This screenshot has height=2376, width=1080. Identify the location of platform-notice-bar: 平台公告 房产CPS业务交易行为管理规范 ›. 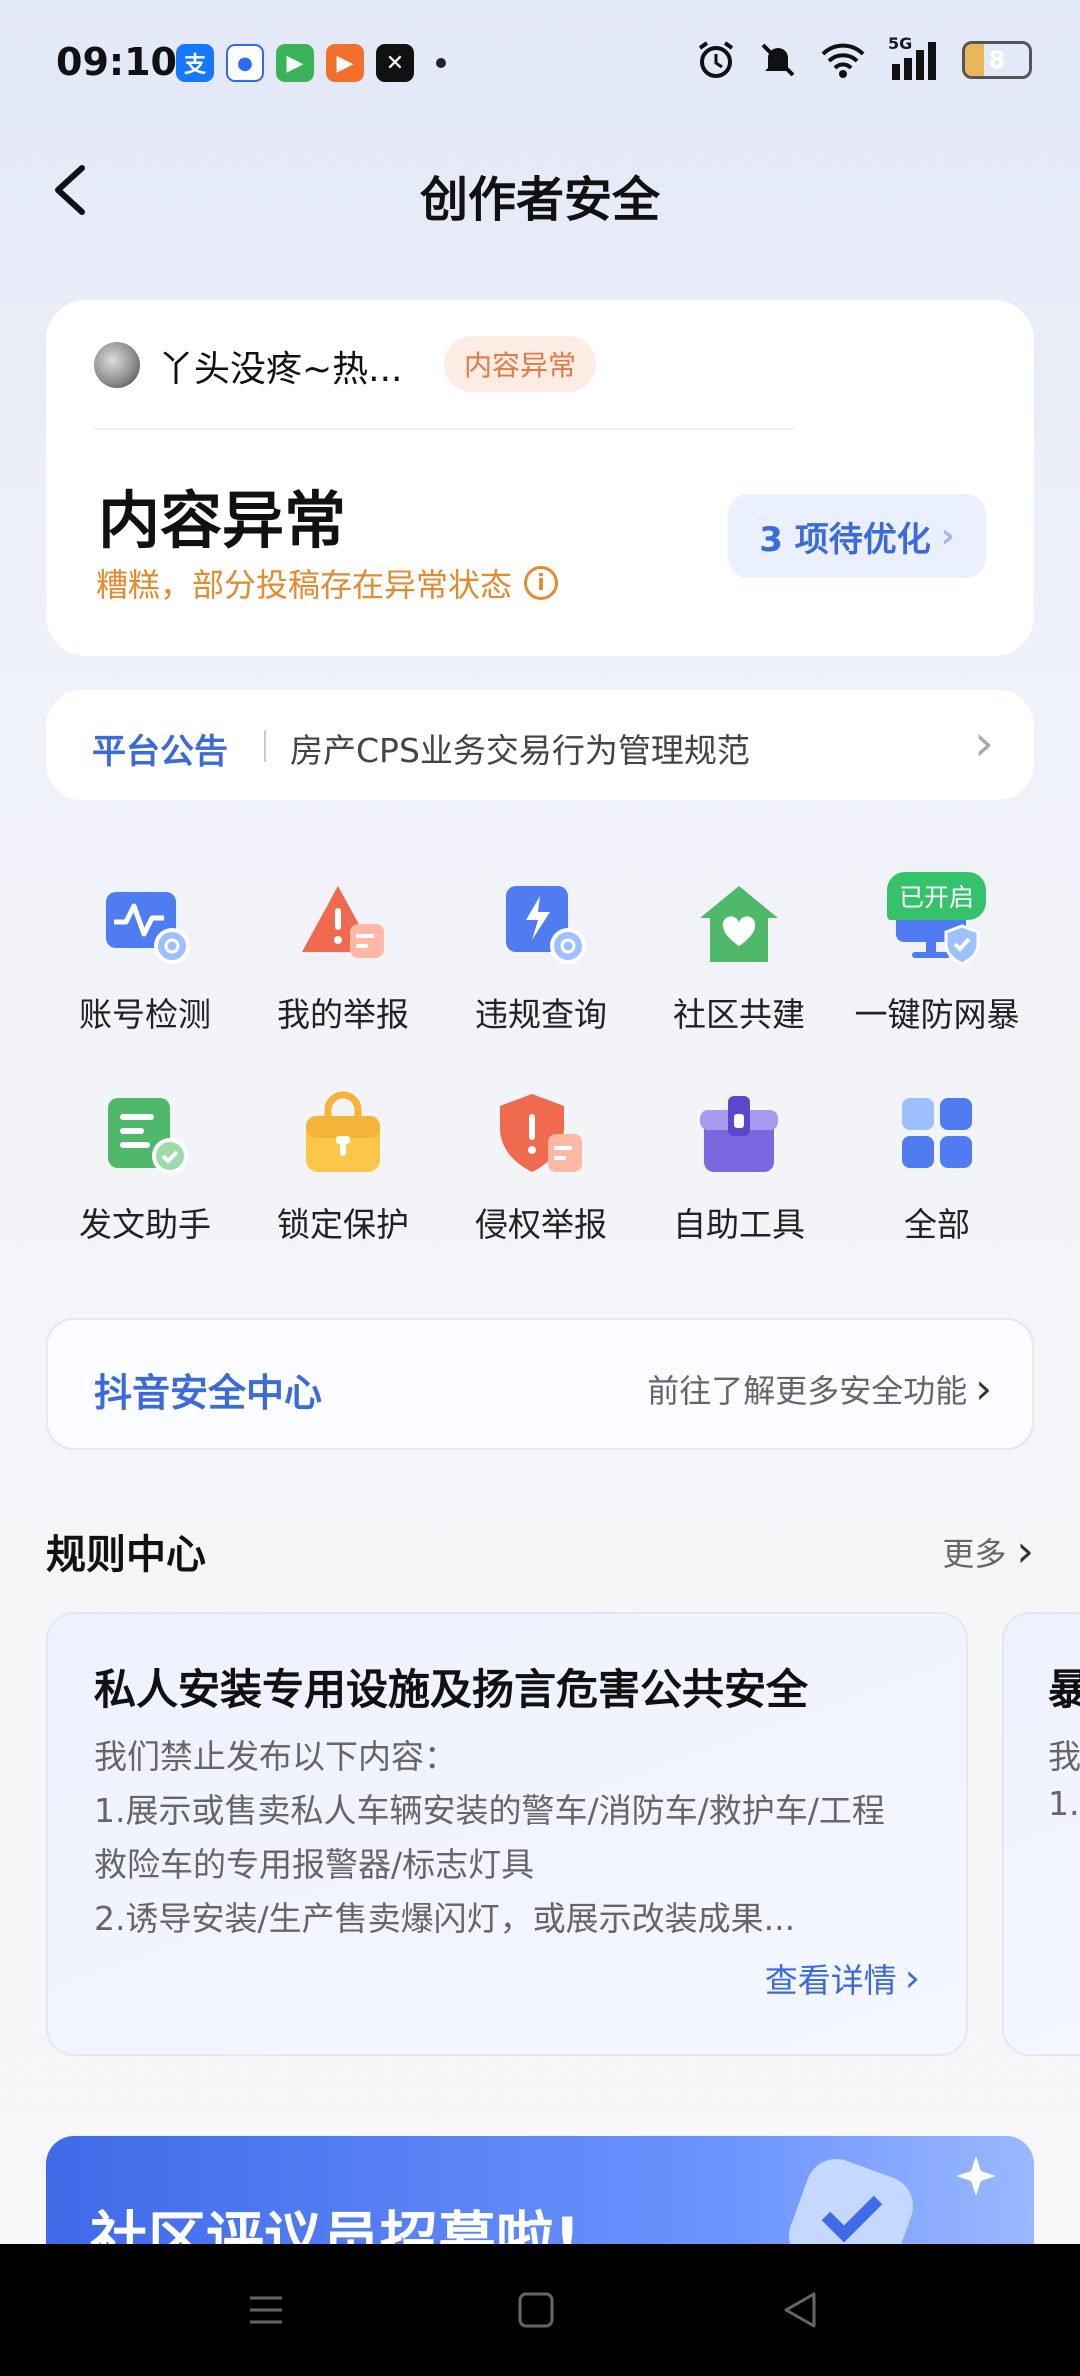
(540, 745).